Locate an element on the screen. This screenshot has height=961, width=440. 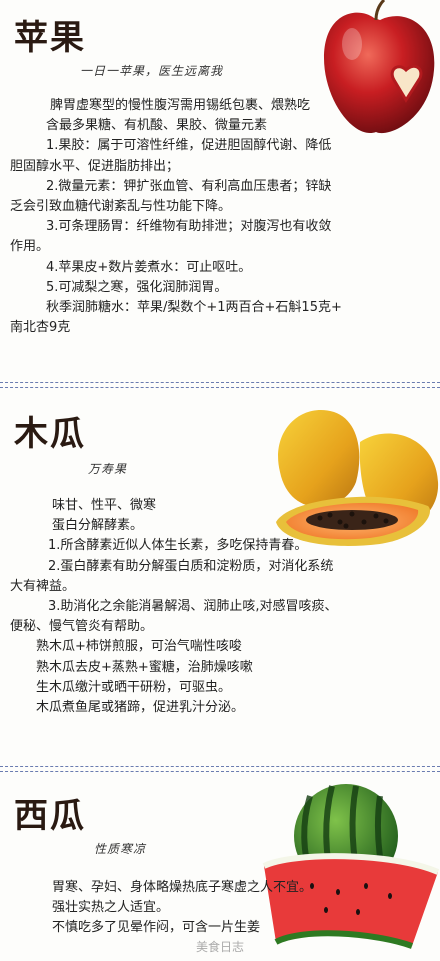
apple-line: 作用。 is located at coordinates (30, 247).